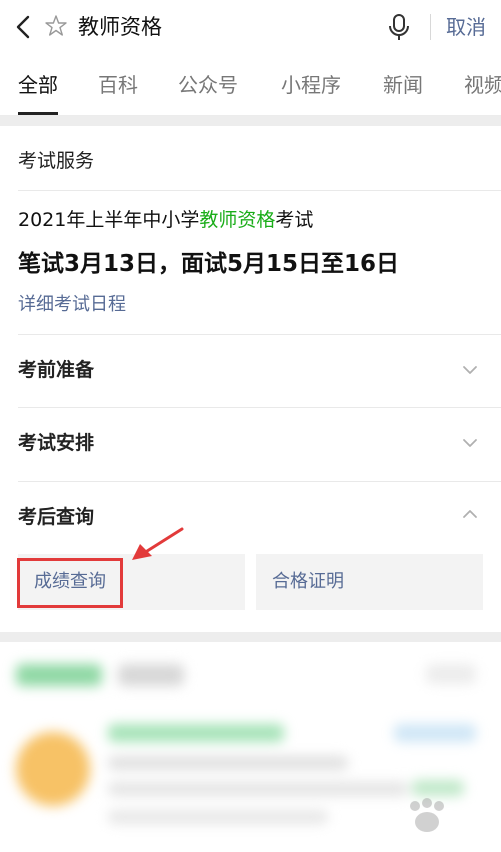 The width and height of the screenshot is (501, 852). Describe the element at coordinates (109, 220) in the screenshot. I see `exam-name-prefix: 2021年上半年中小学` at that location.